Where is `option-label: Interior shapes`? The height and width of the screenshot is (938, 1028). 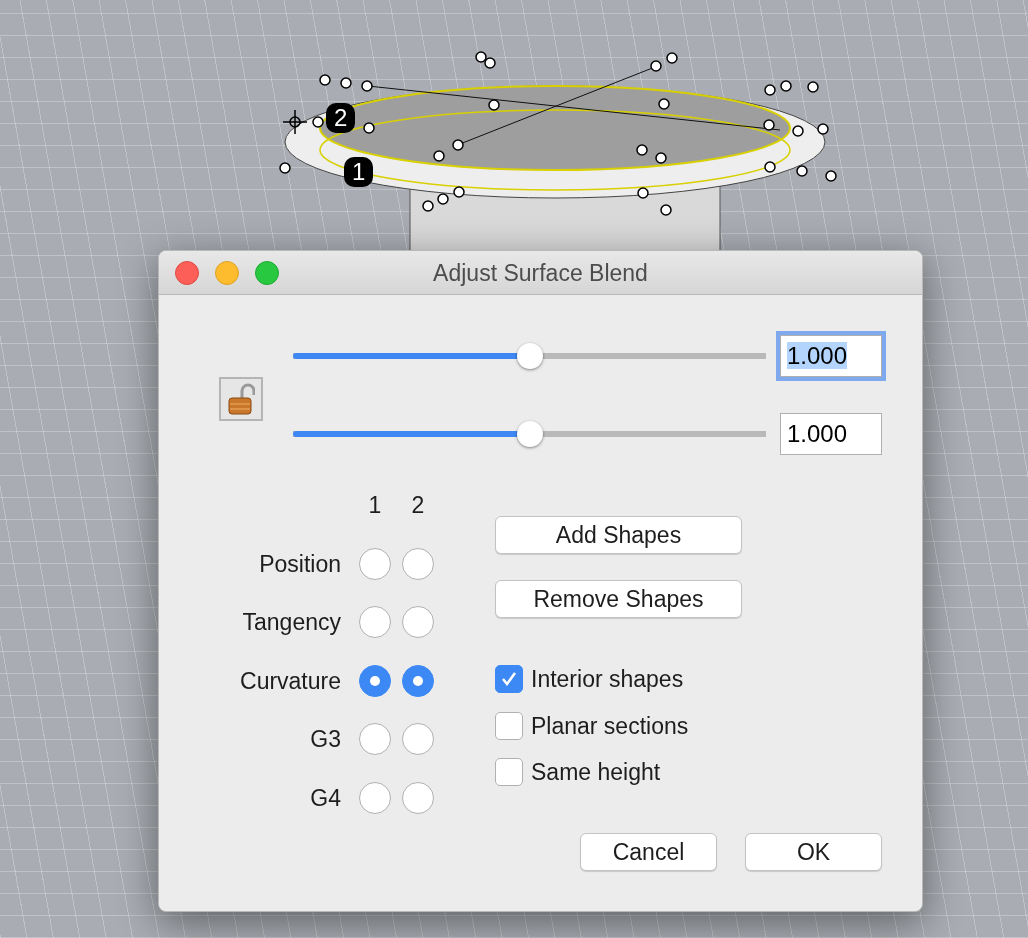
option-label: Interior shapes is located at coordinates (607, 679).